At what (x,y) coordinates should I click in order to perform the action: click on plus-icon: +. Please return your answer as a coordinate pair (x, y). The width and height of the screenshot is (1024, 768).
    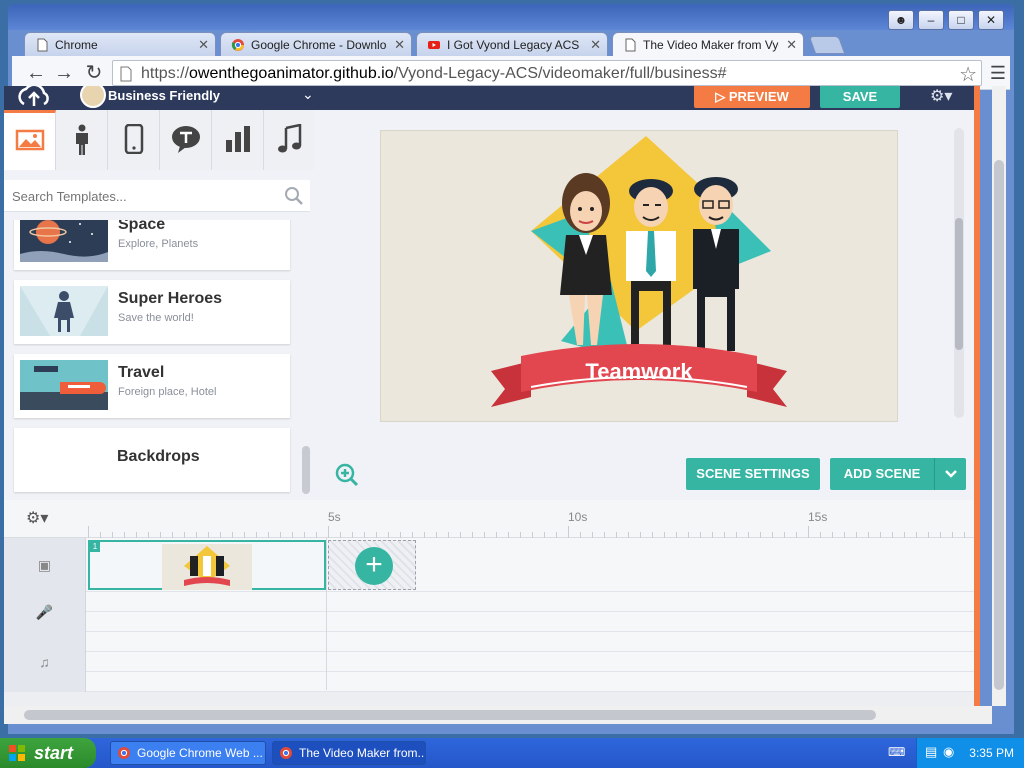
    Looking at the image, I should click on (374, 566).